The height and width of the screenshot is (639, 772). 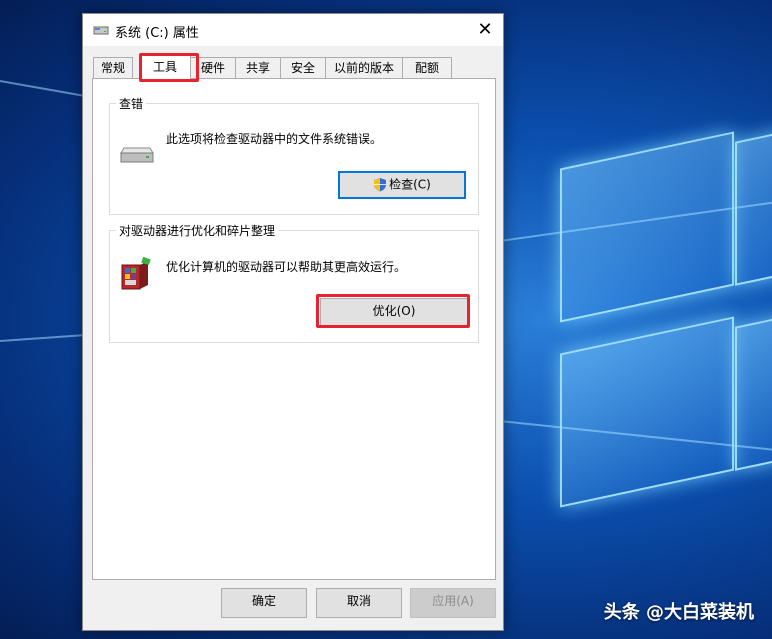 What do you see at coordinates (136, 273) in the screenshot?
I see `defrag-icon` at bounding box center [136, 273].